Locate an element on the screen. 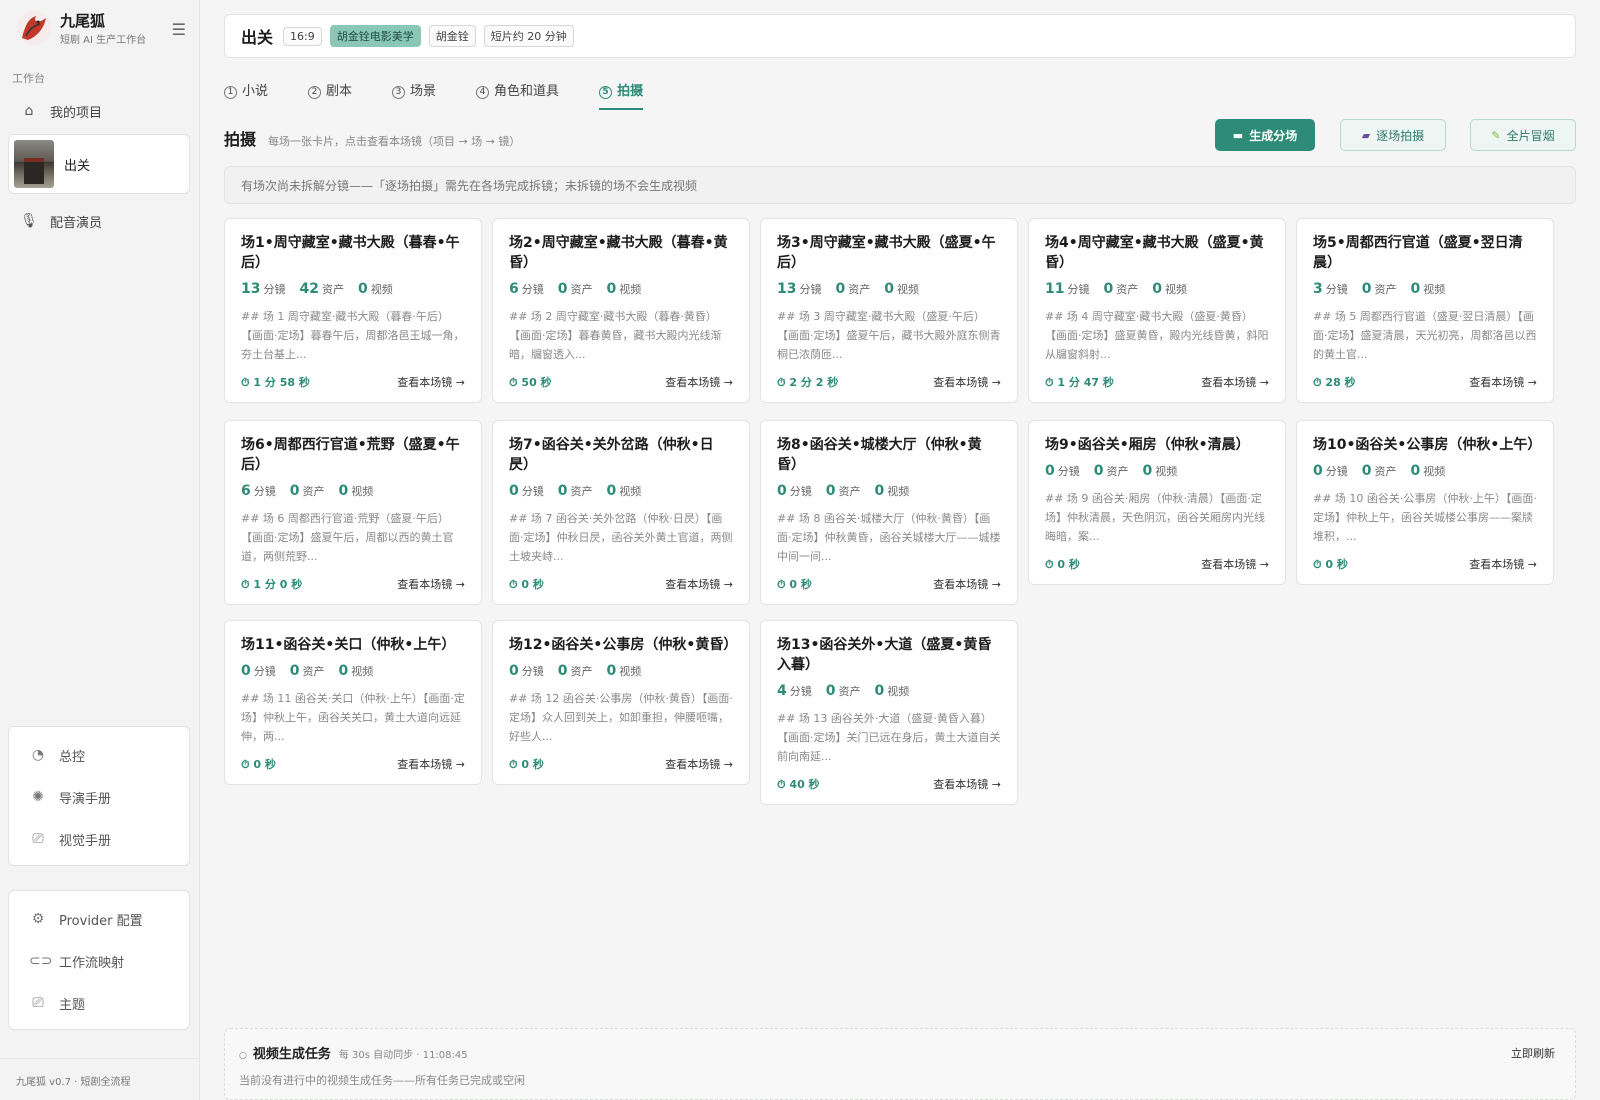 Image resolution: width=1600 pixels, height=1100 pixels. nav-master-control: ◔ 总控 is located at coordinates (99, 755).